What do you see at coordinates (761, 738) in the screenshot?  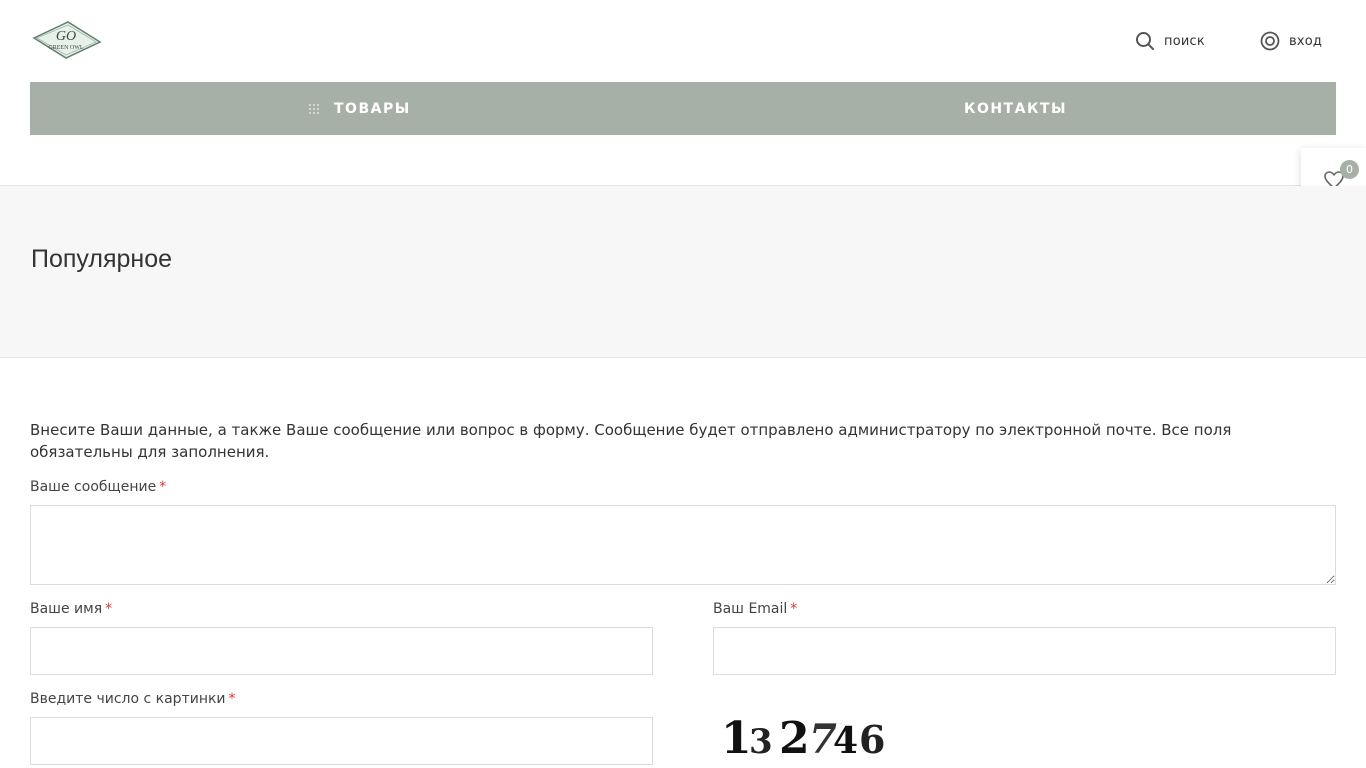 I see `captcha-digit: 3` at bounding box center [761, 738].